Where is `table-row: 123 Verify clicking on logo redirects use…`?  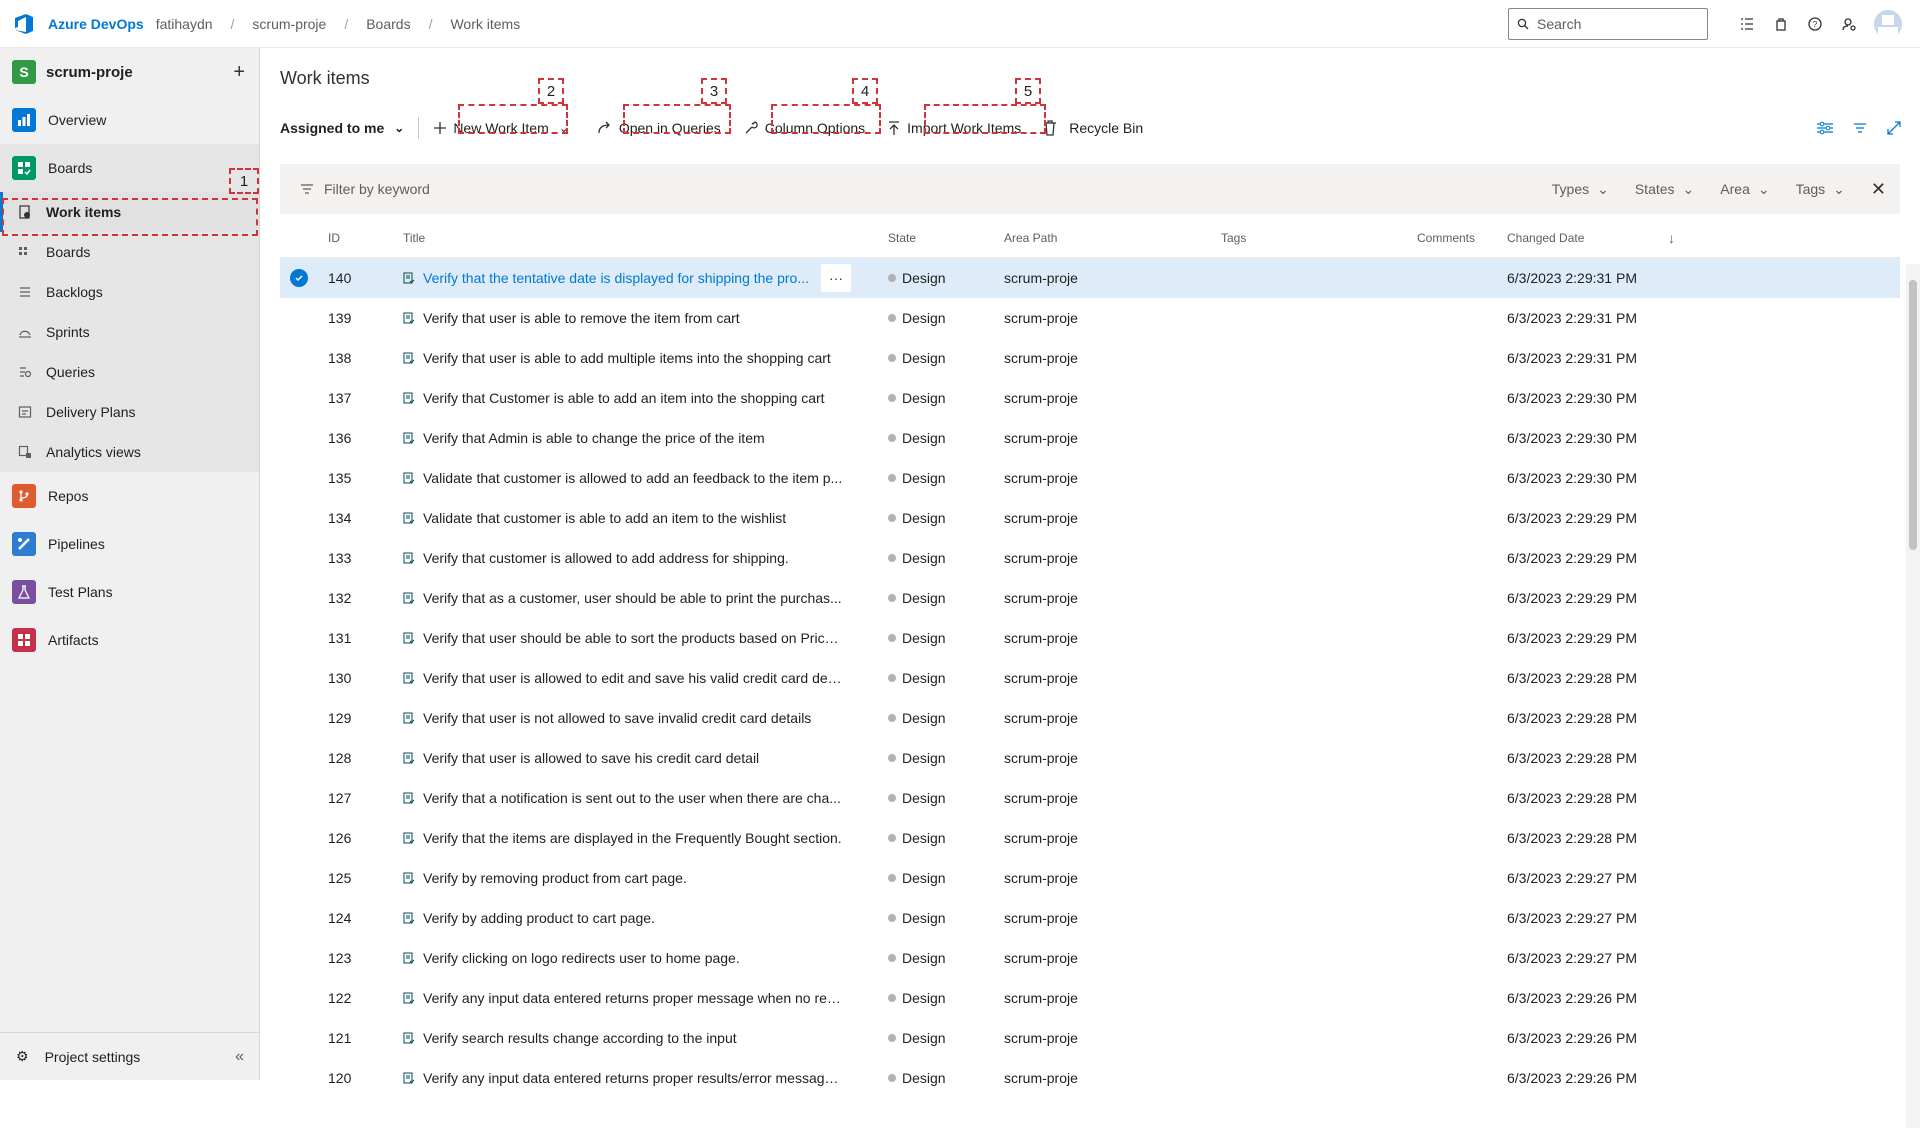 table-row: 123 Verify clicking on logo redirects use… is located at coordinates (1090, 958).